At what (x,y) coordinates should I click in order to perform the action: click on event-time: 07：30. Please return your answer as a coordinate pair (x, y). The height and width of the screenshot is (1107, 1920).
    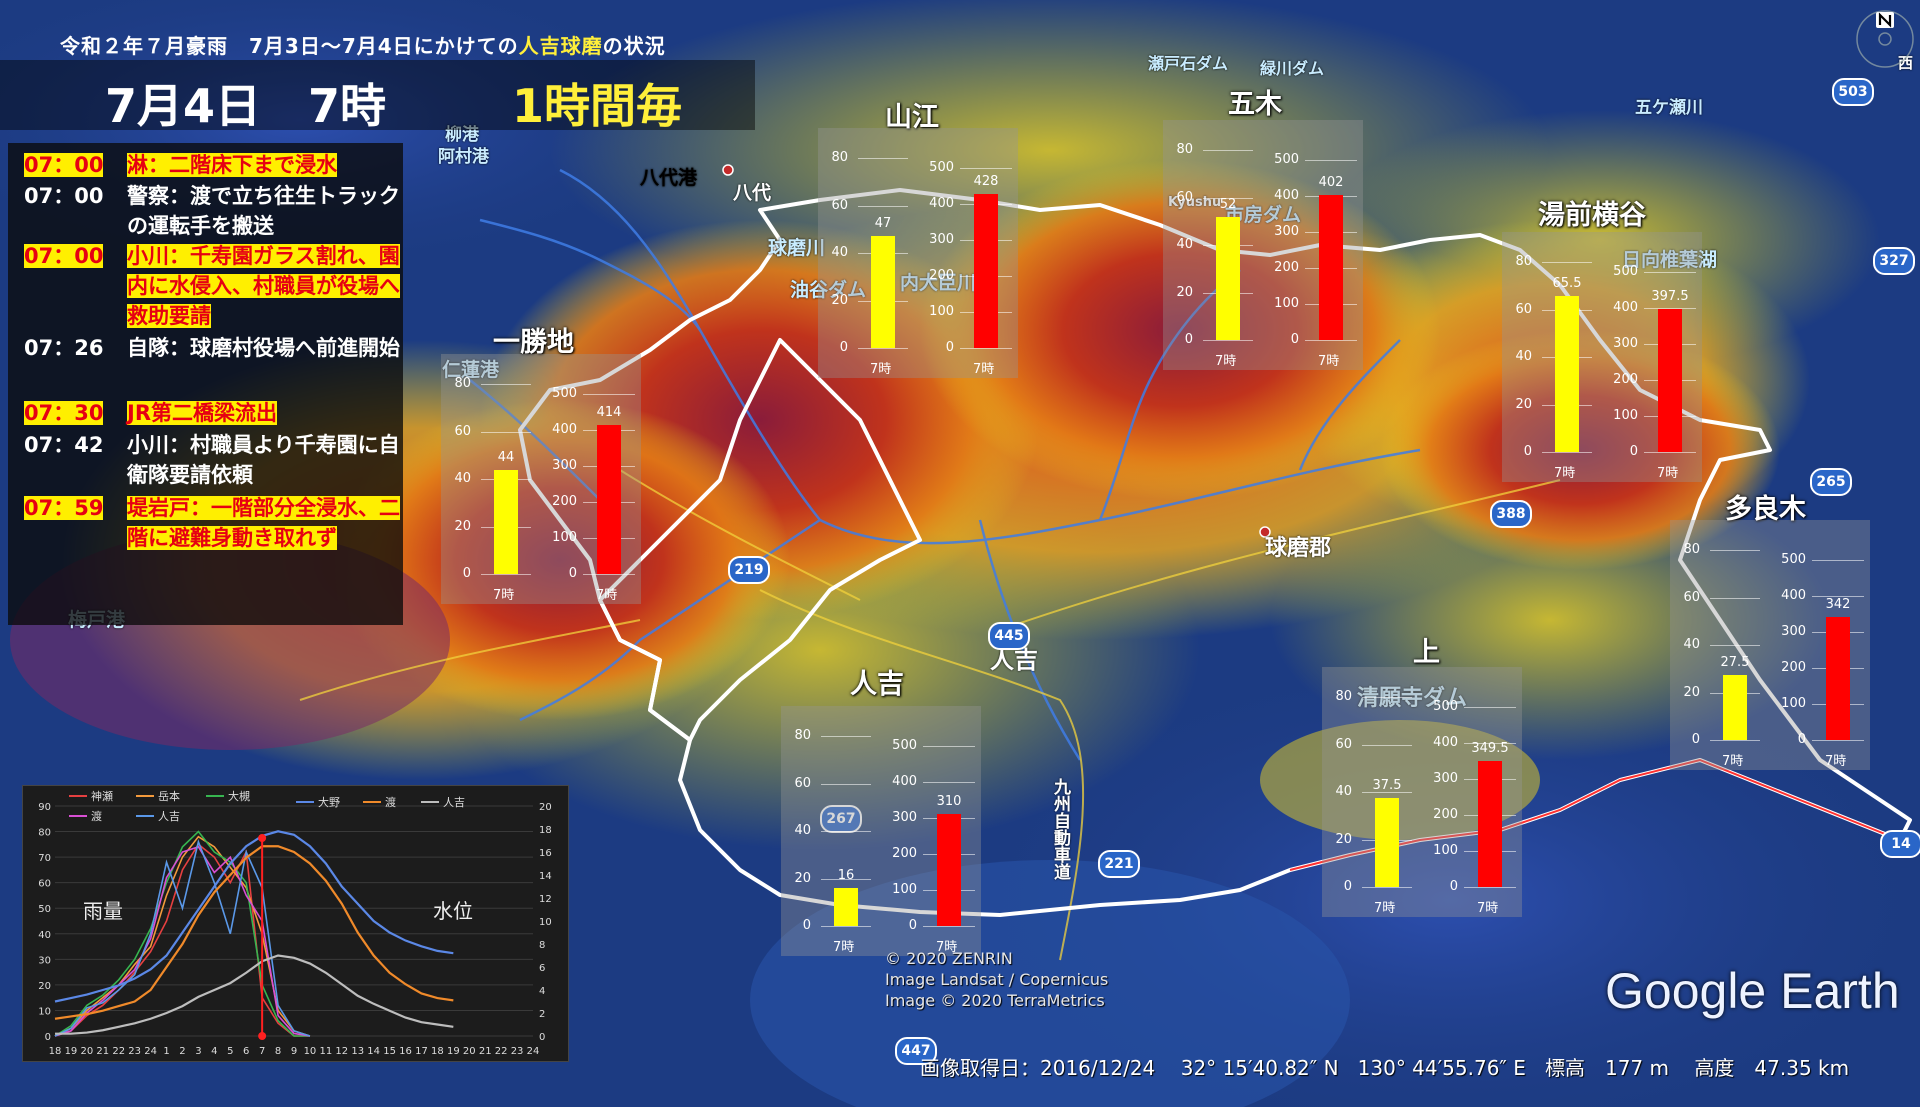
    Looking at the image, I should click on (64, 413).